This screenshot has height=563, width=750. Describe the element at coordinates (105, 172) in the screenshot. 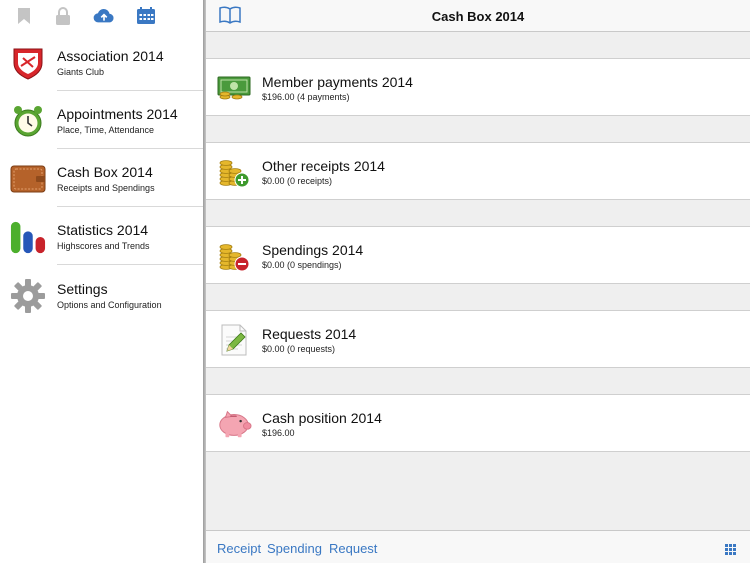

I see `sidebar-item-title: Cash Box 2014` at that location.